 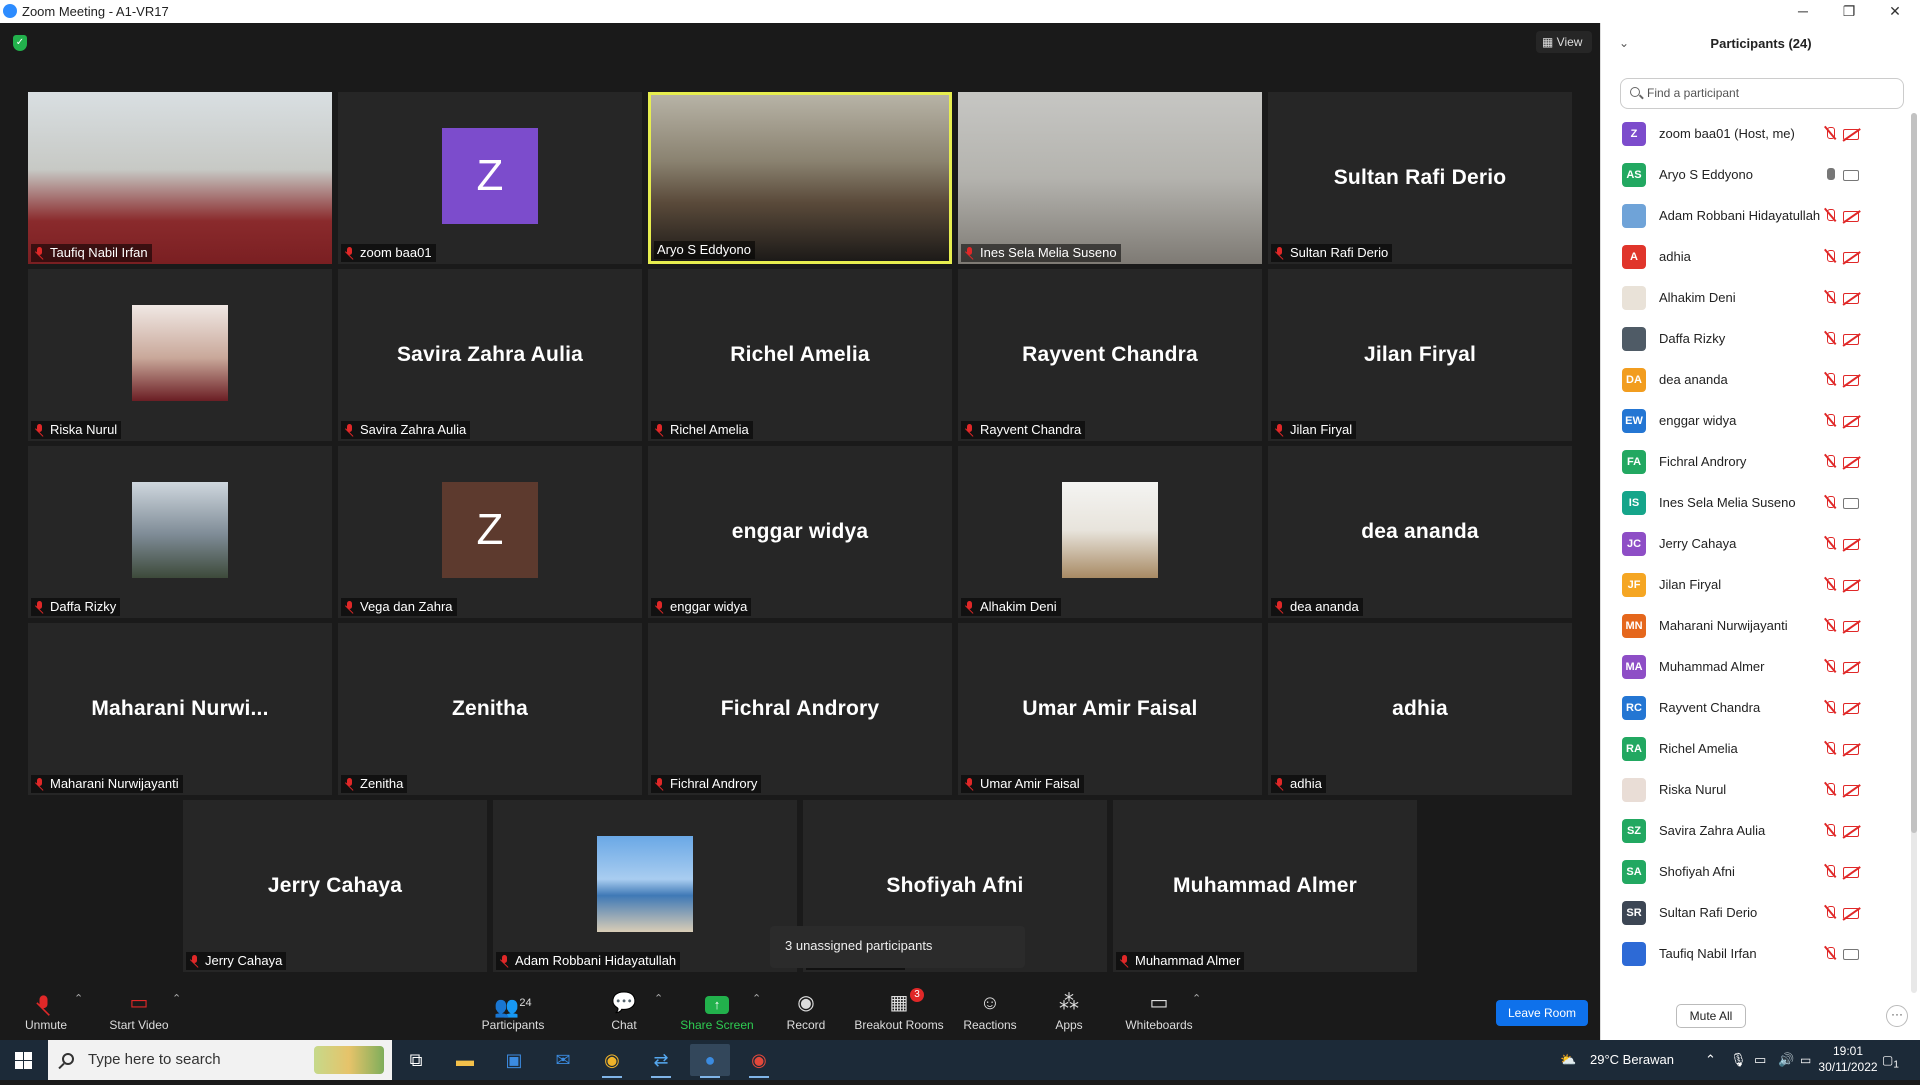 I want to click on participant-row: SZ Savira Zahra Aulia, so click(x=1751, y=830).